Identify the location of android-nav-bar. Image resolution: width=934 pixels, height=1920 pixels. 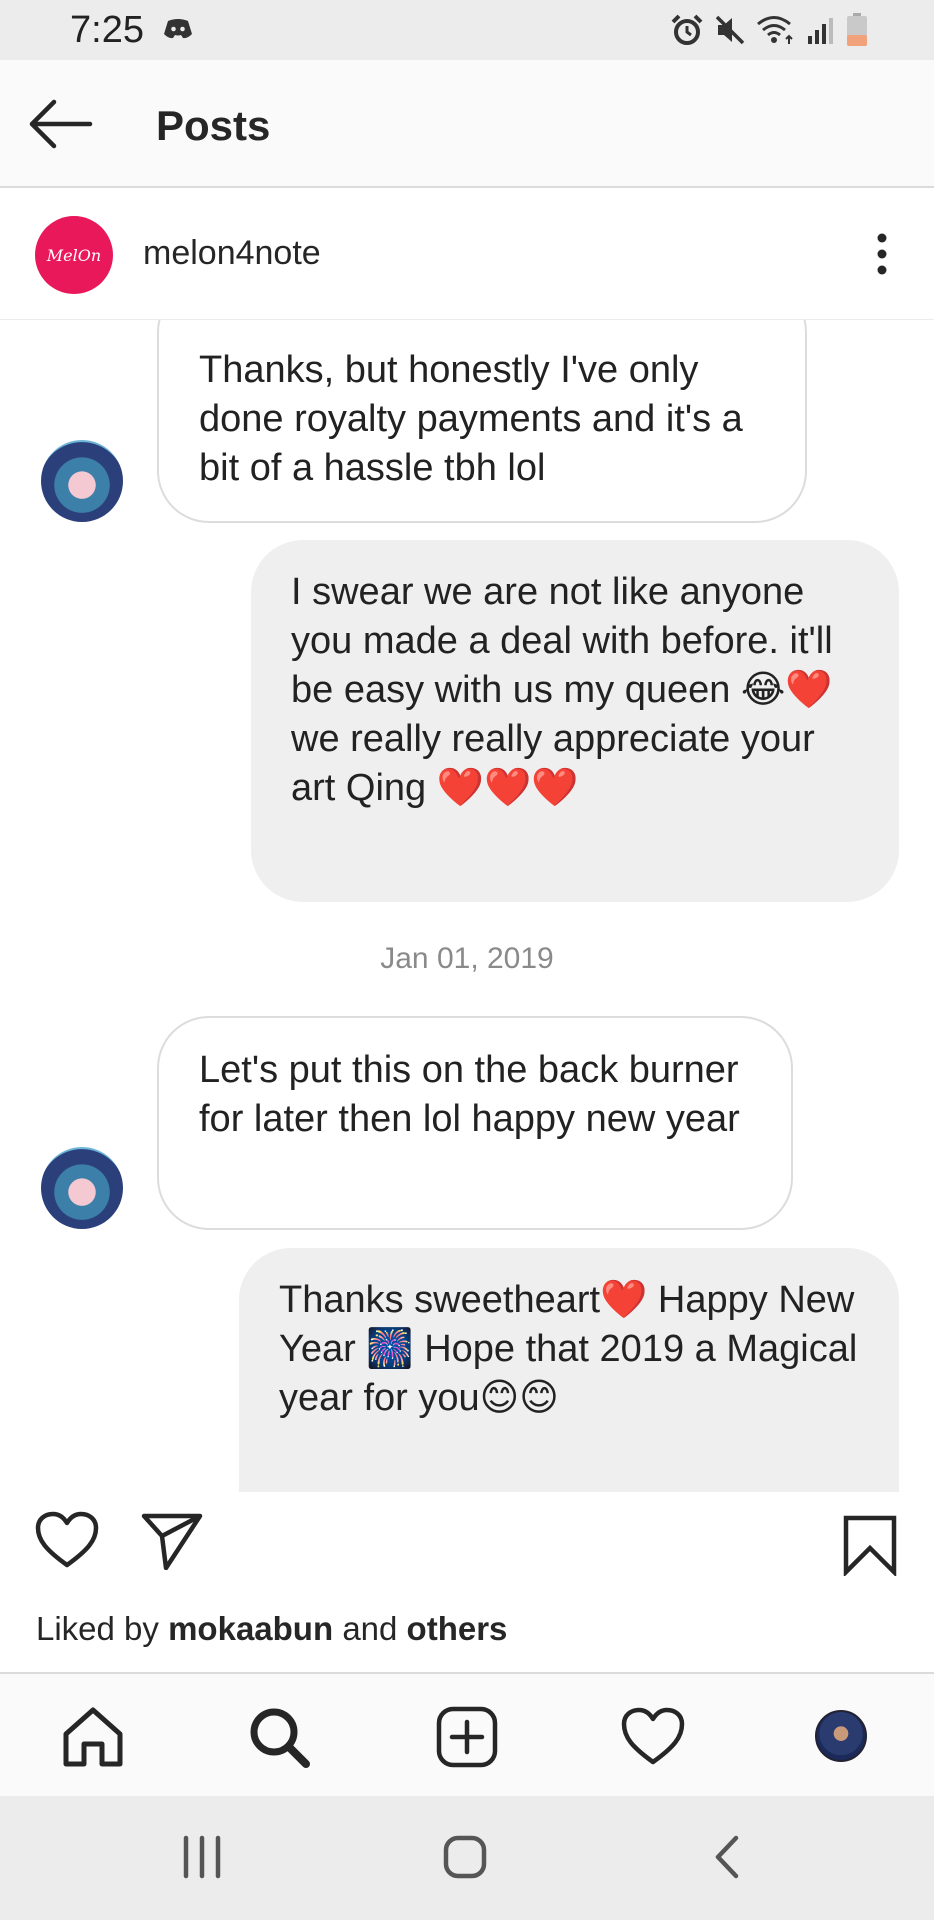
(467, 1858).